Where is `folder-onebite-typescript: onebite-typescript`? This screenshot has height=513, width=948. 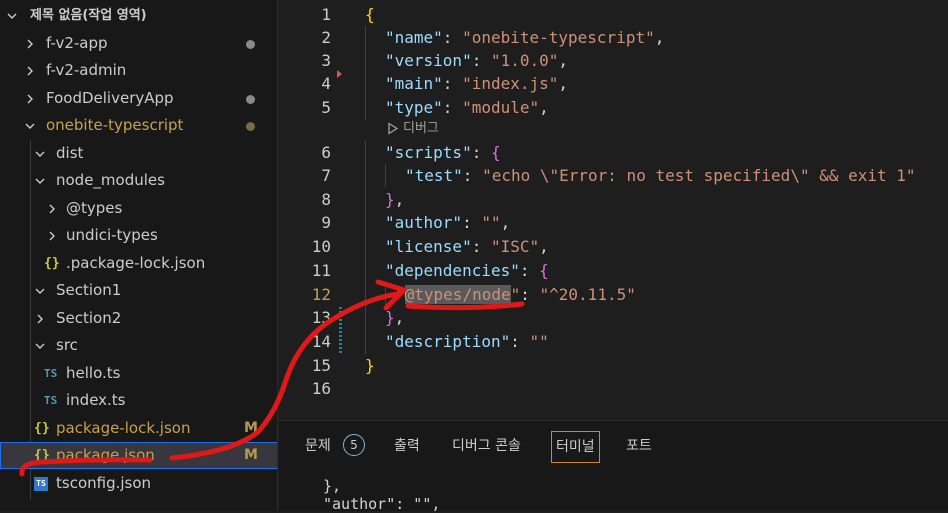 folder-onebite-typescript: onebite-typescript is located at coordinates (138, 125).